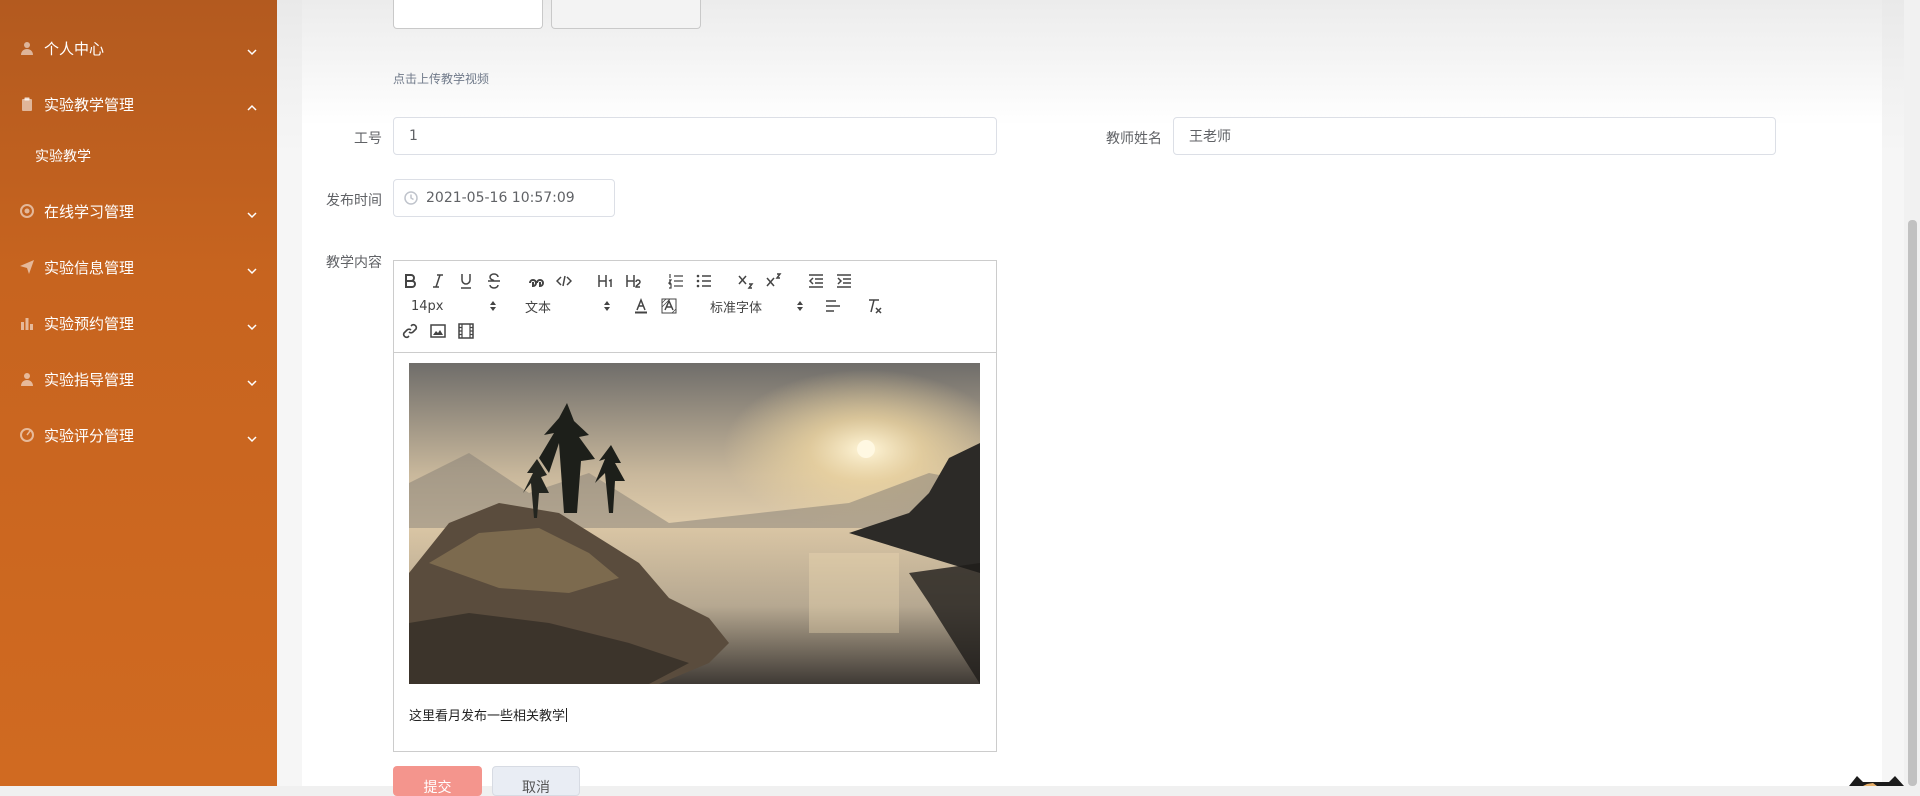  Describe the element at coordinates (27, 104) in the screenshot. I see `clipboard-icon` at that location.